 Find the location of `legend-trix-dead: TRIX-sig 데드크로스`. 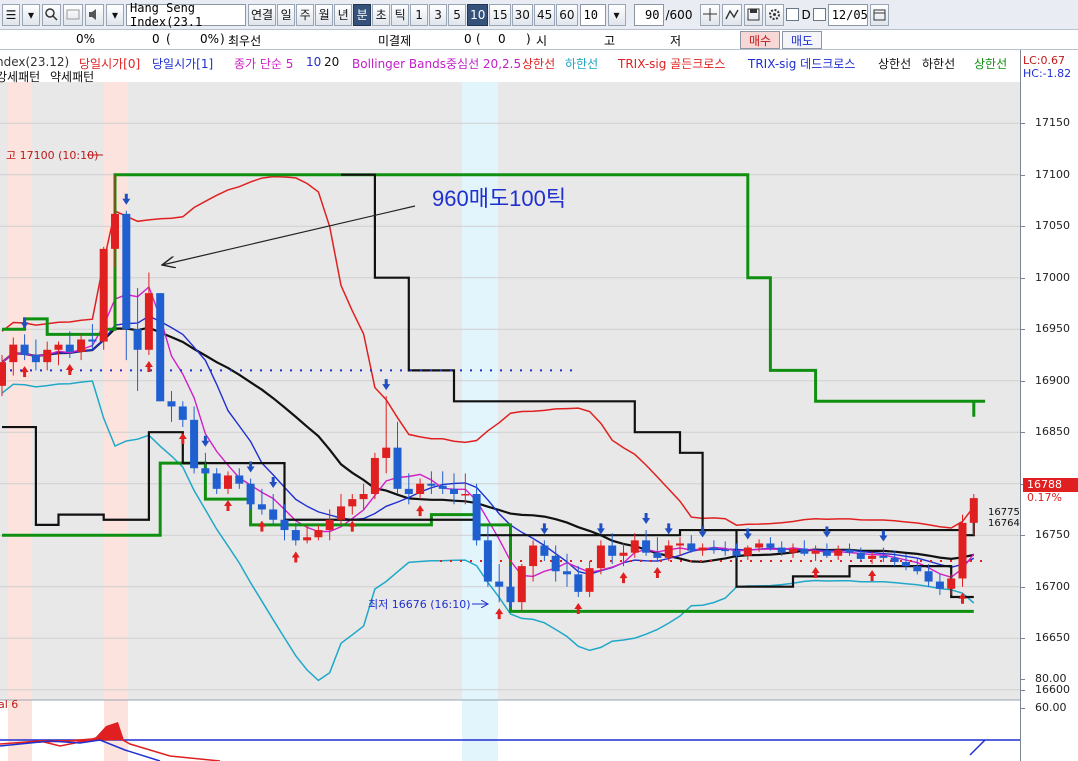

legend-trix-dead: TRIX-sig 데드크로스 is located at coordinates (801, 63).